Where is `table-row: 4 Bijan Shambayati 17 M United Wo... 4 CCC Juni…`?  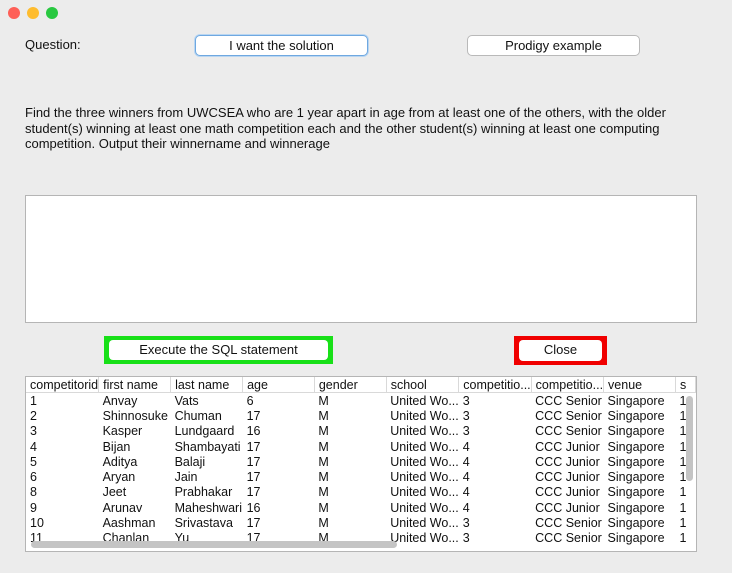 table-row: 4 Bijan Shambayati 17 M United Wo... 4 CCC Juni… is located at coordinates (361, 446).